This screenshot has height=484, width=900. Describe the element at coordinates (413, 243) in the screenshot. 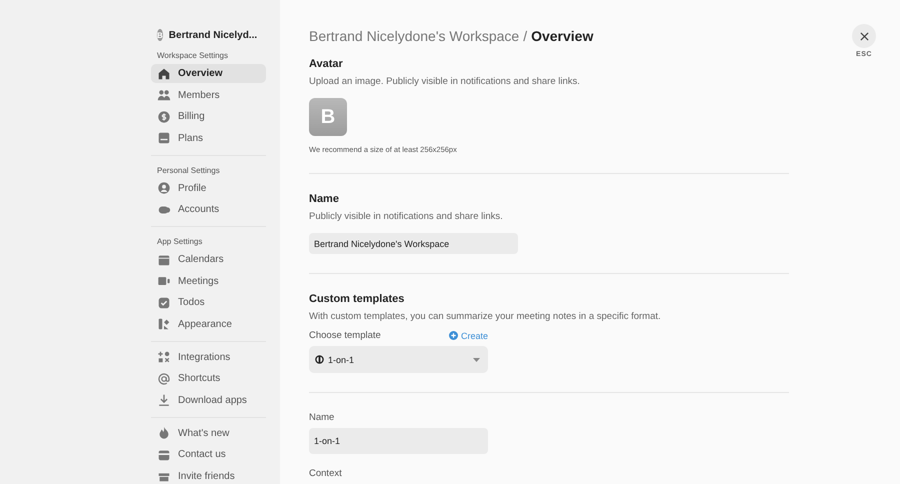

I see `name-input-field: Bertrand Nicelydone's Workspace` at that location.